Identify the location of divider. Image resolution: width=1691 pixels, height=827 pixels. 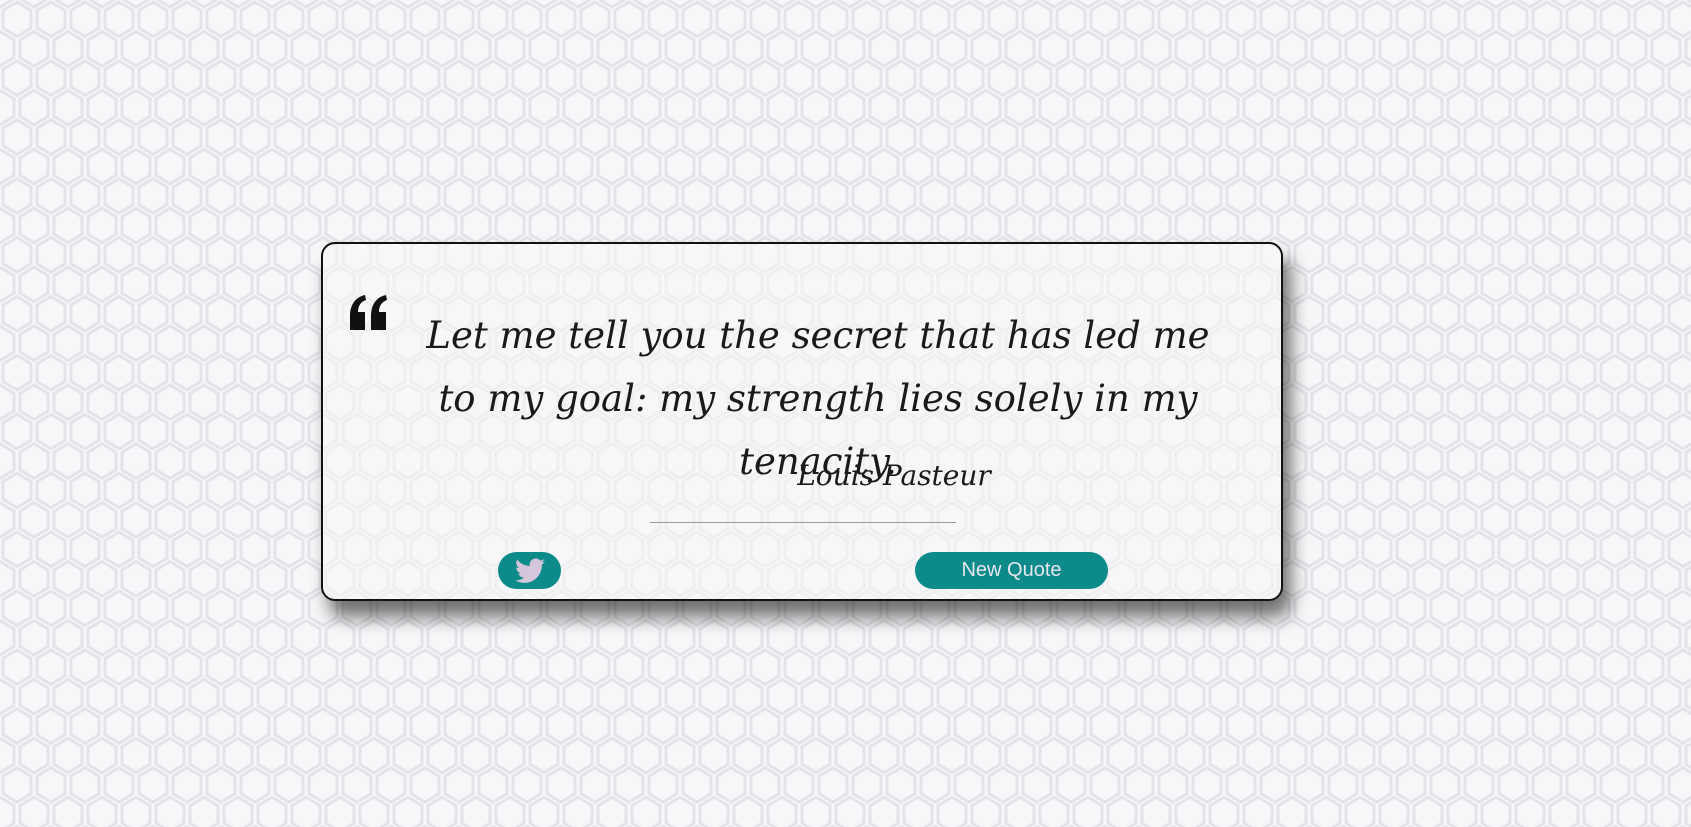
(803, 522).